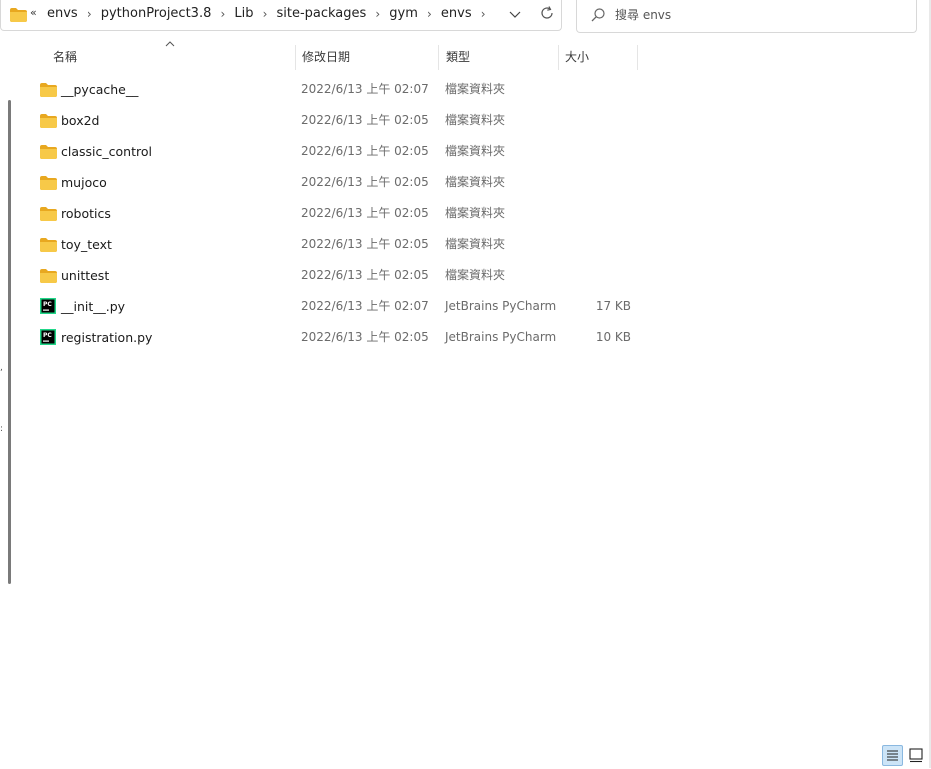 Image resolution: width=931 pixels, height=769 pixels. I want to click on search-icon, so click(598, 17).